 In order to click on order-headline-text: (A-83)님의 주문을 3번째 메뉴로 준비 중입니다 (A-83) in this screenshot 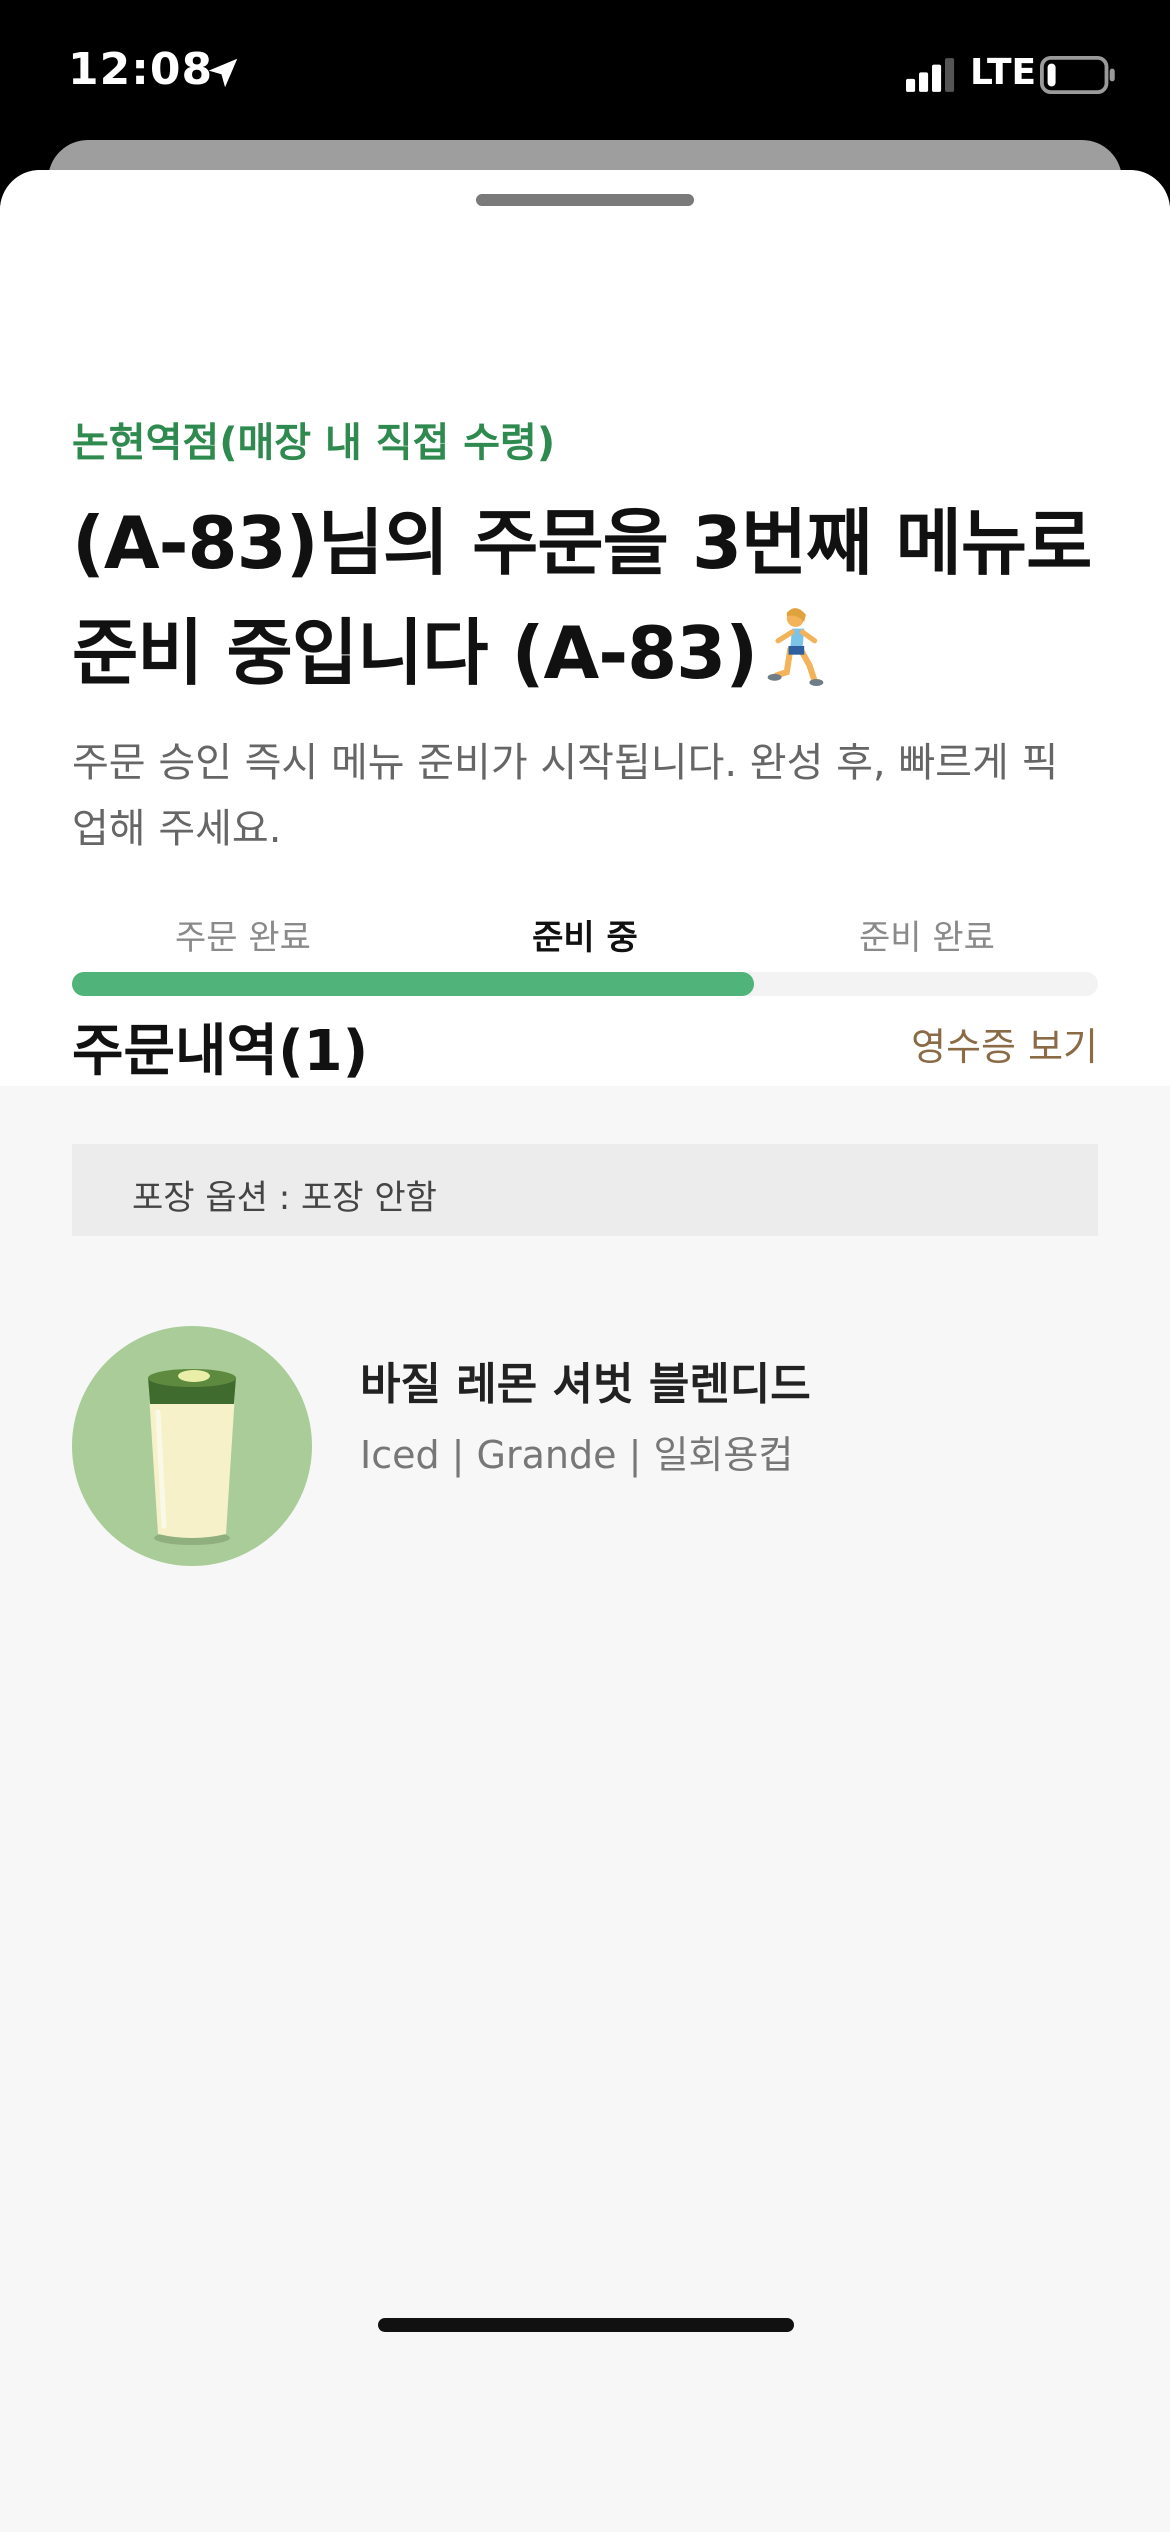, I will do `click(582, 598)`.